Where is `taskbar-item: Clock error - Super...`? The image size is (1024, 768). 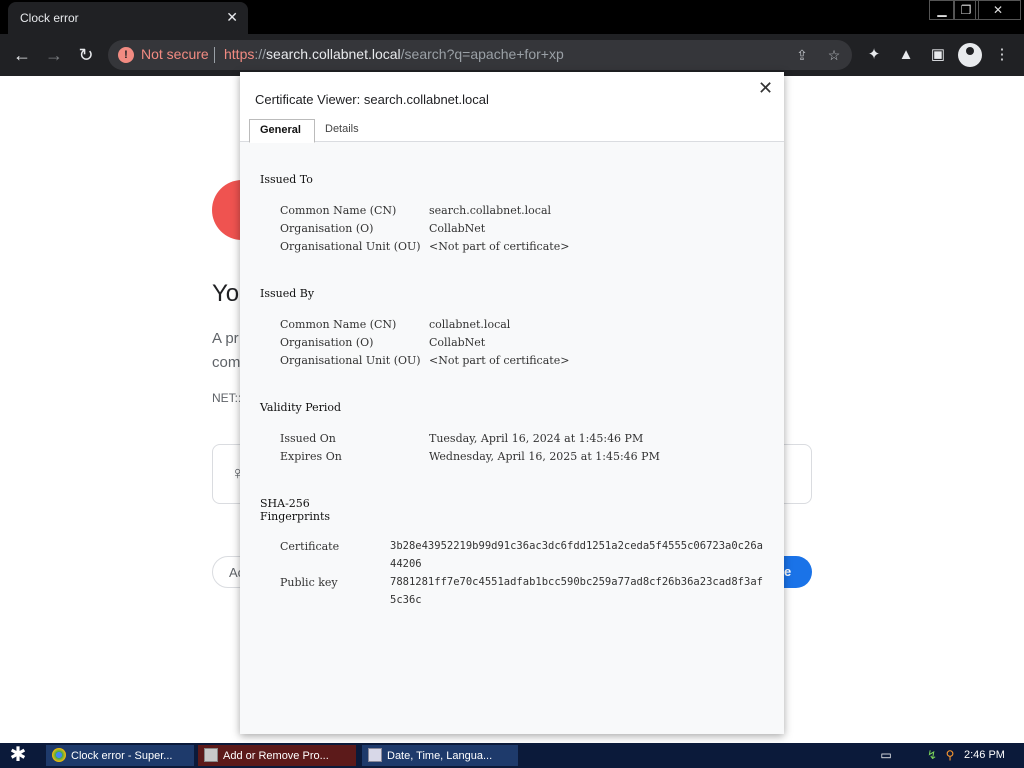
taskbar-item: Clock error - Super... is located at coordinates (120, 755).